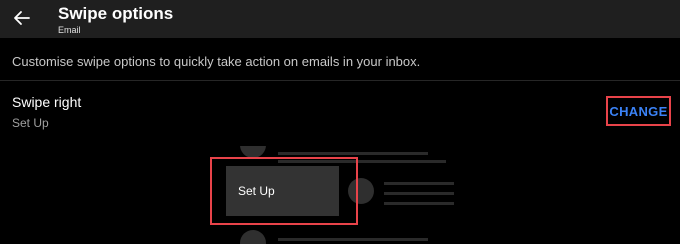 The height and width of the screenshot is (244, 680). Describe the element at coordinates (30, 123) in the screenshot. I see `swipe-right-value: Set Up` at that location.